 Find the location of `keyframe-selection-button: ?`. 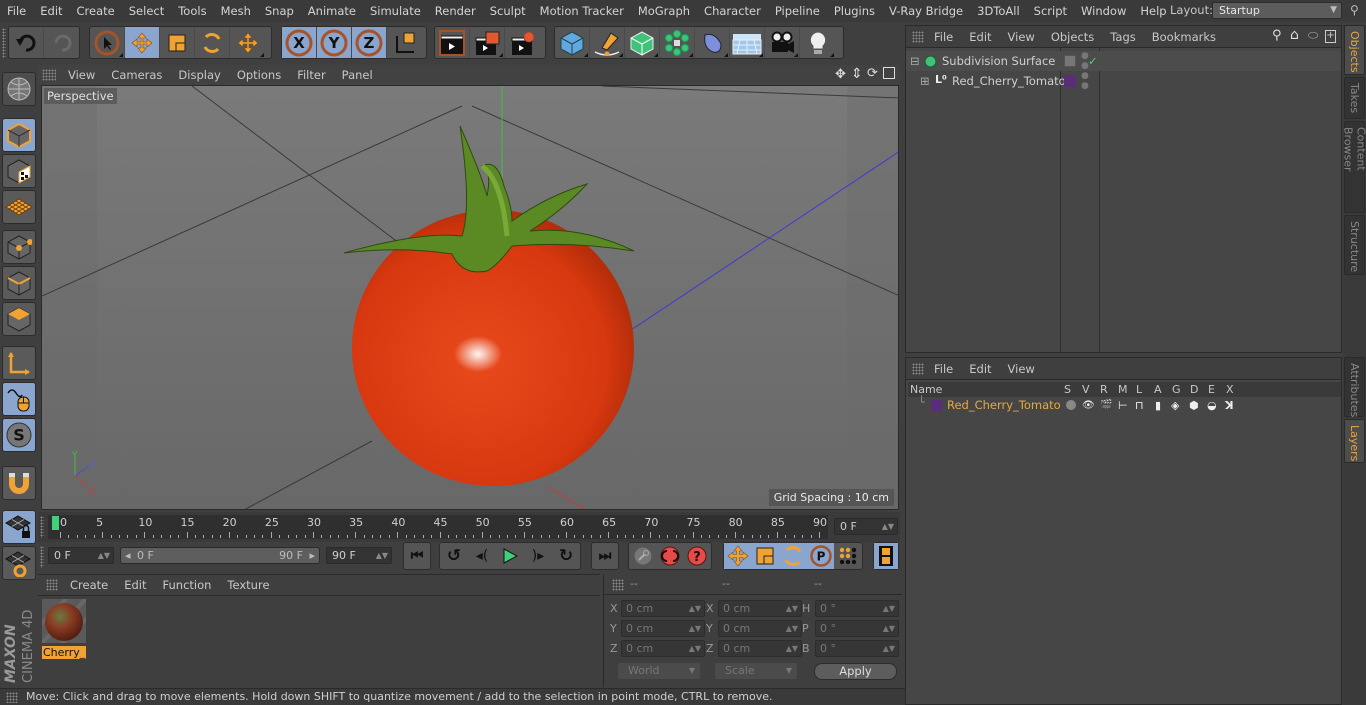

keyframe-selection-button: ? is located at coordinates (697, 556).